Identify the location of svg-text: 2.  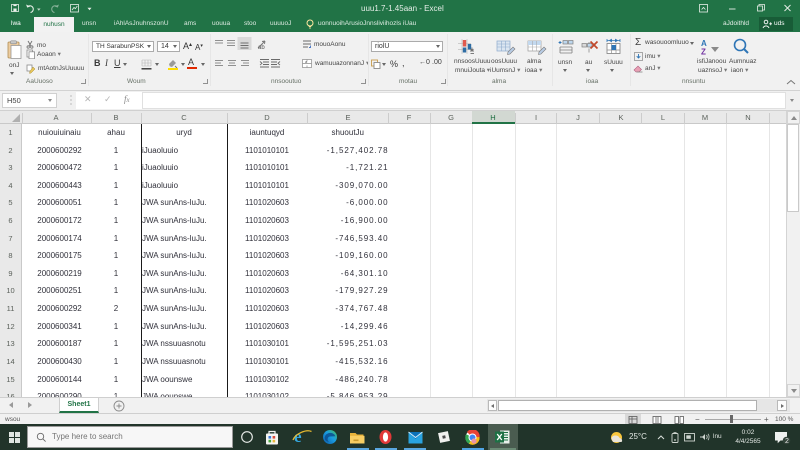
(787, 441).